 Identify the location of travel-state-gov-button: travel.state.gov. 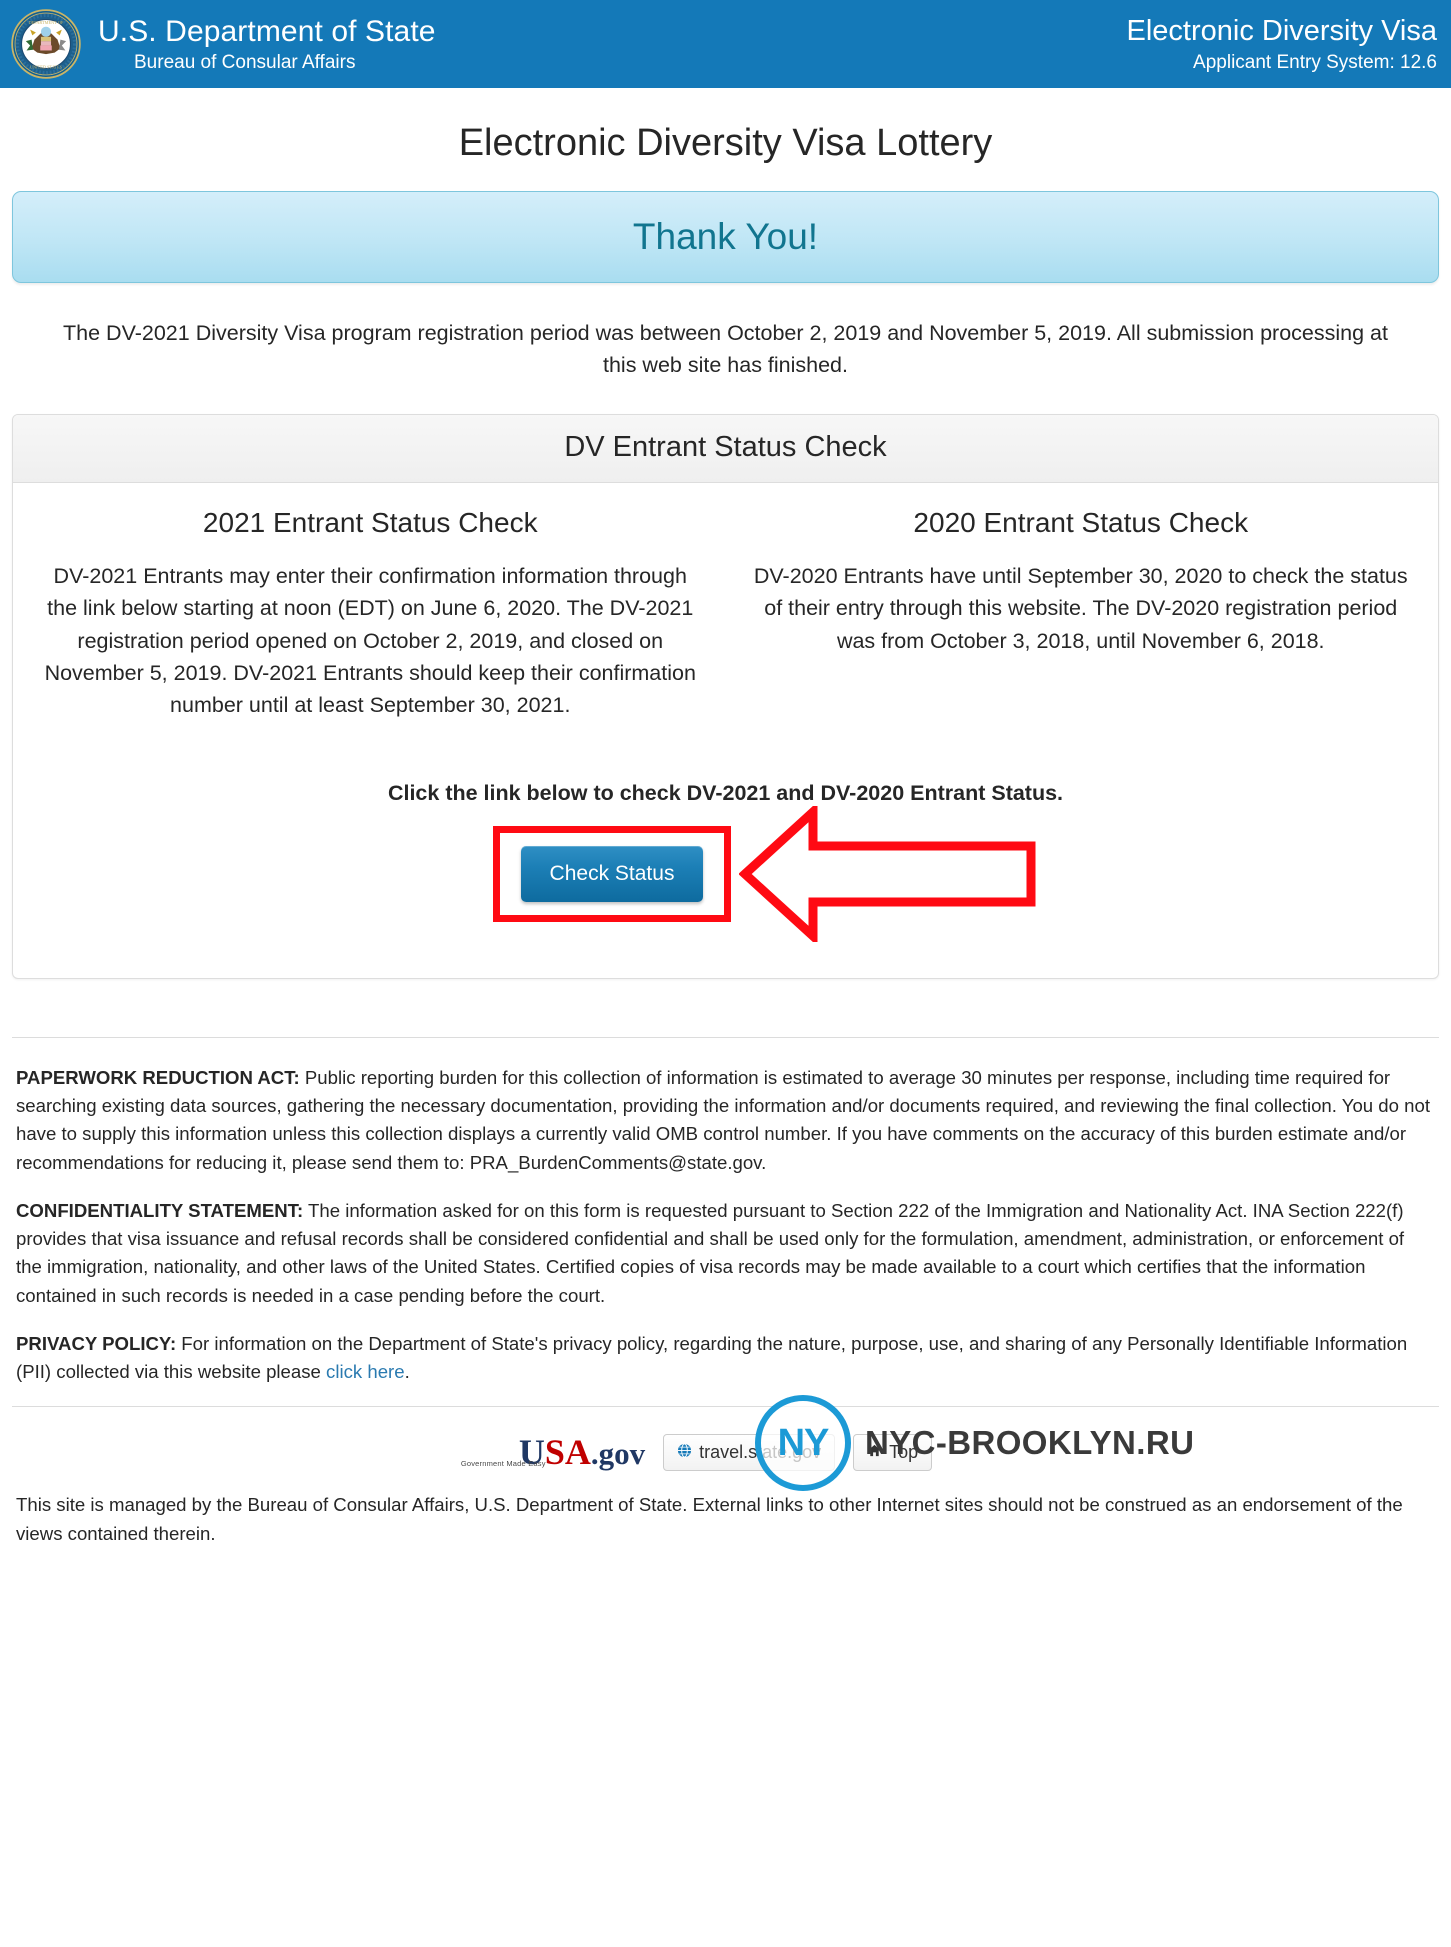
(749, 1452).